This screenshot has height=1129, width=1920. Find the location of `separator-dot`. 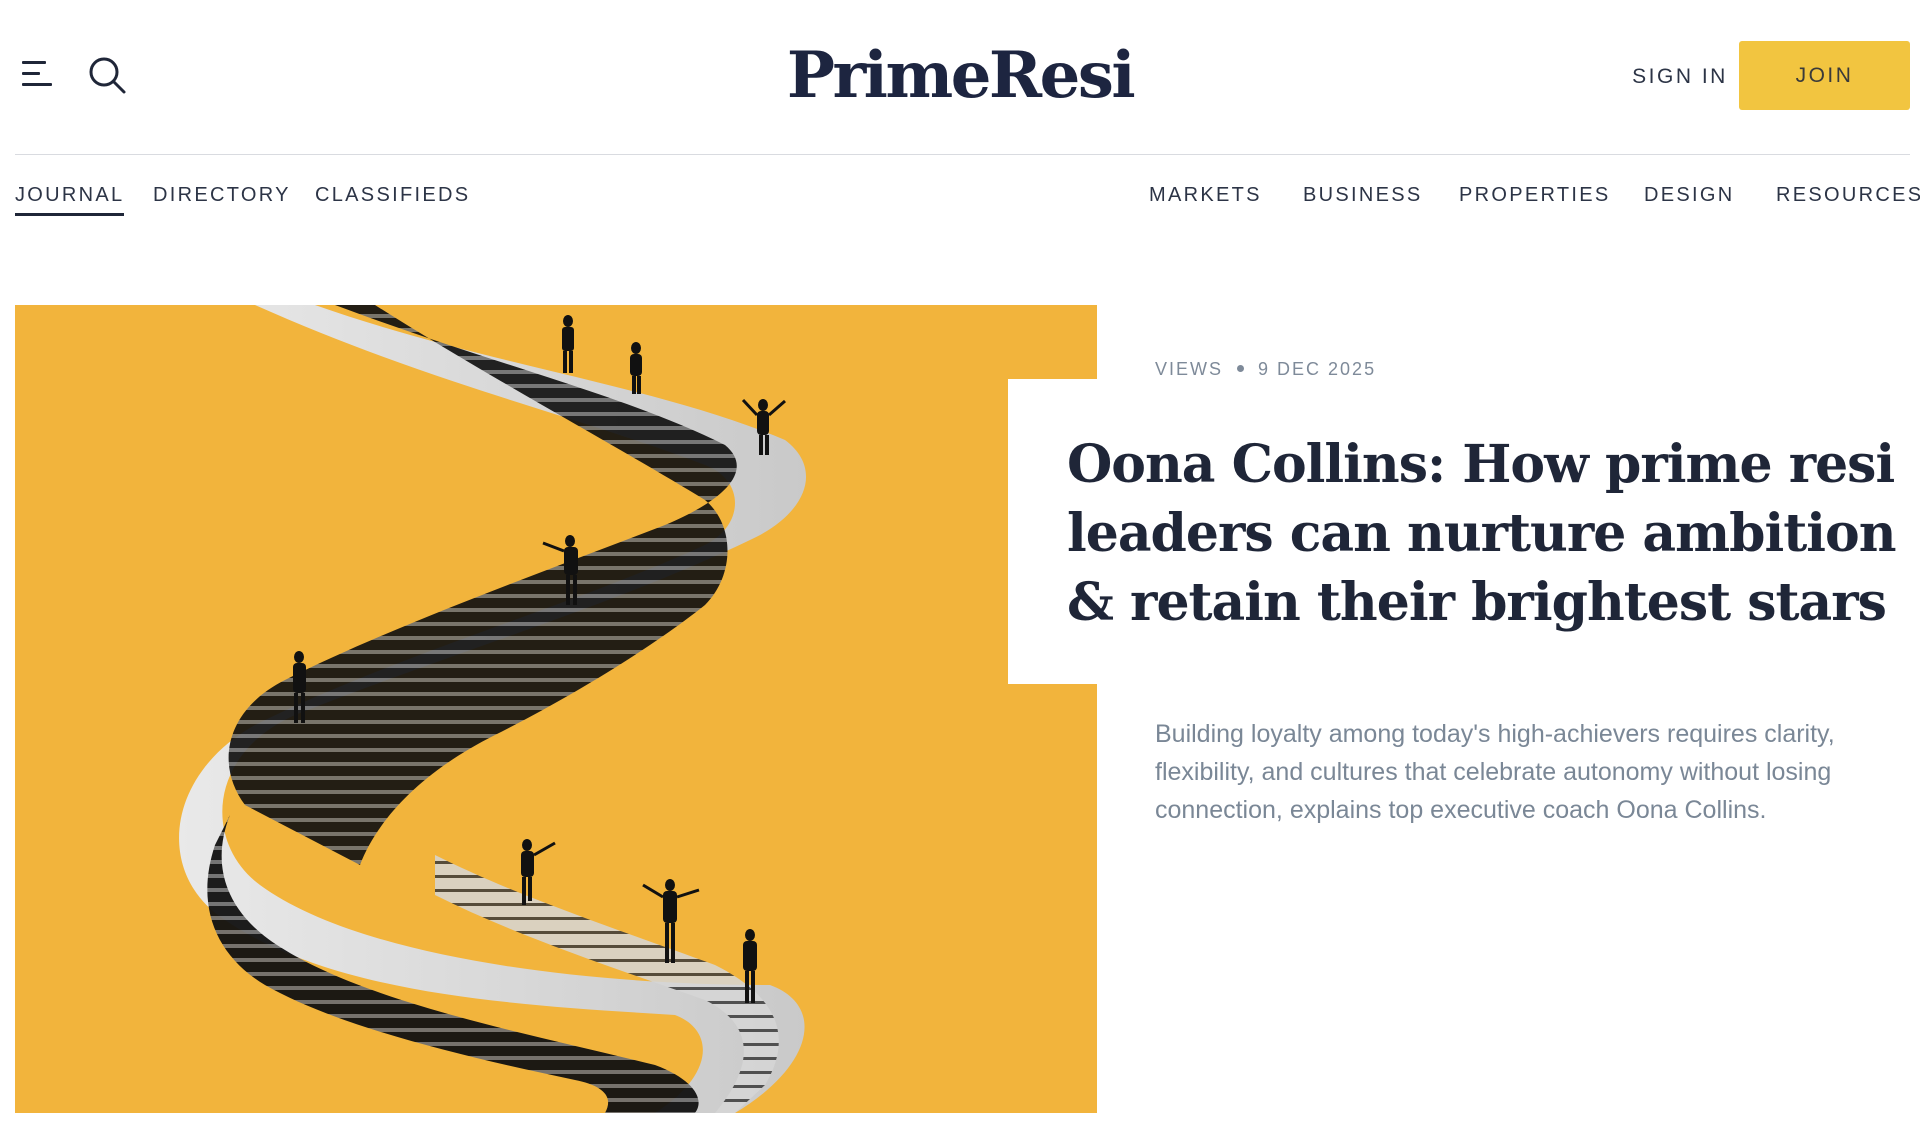

separator-dot is located at coordinates (1241, 369).